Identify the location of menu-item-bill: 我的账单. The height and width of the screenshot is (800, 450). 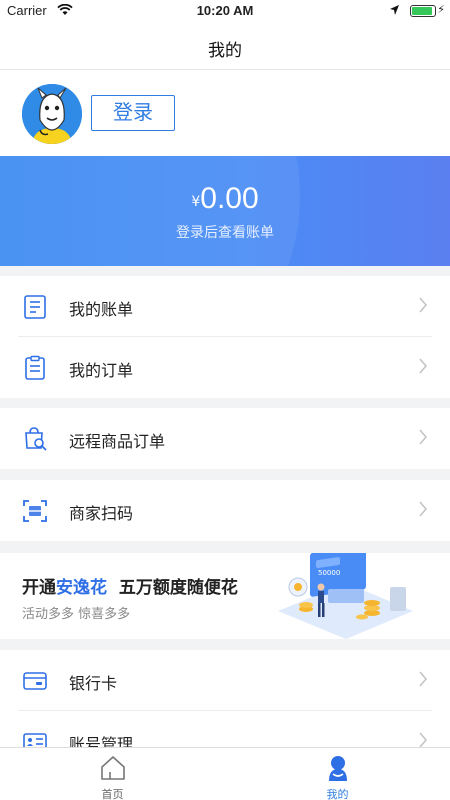
(225, 306).